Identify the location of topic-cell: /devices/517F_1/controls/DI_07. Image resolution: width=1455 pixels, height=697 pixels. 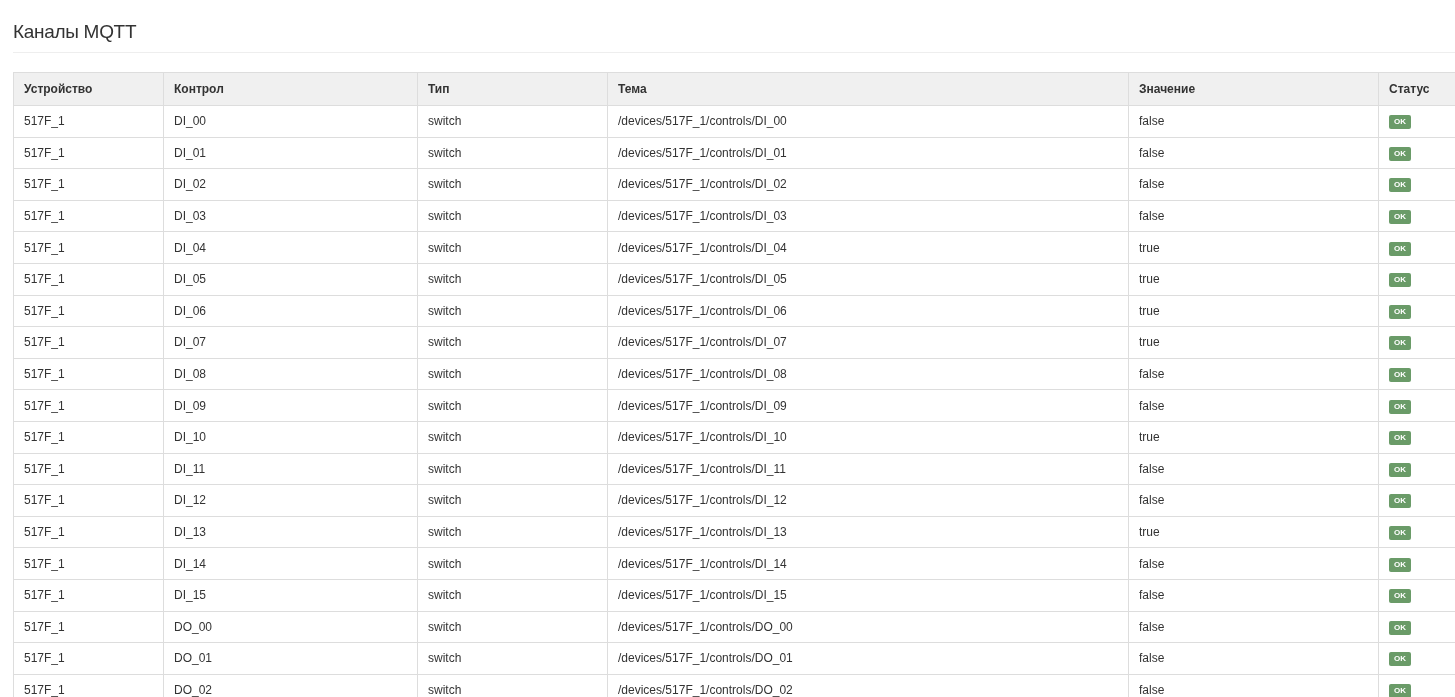
(702, 342).